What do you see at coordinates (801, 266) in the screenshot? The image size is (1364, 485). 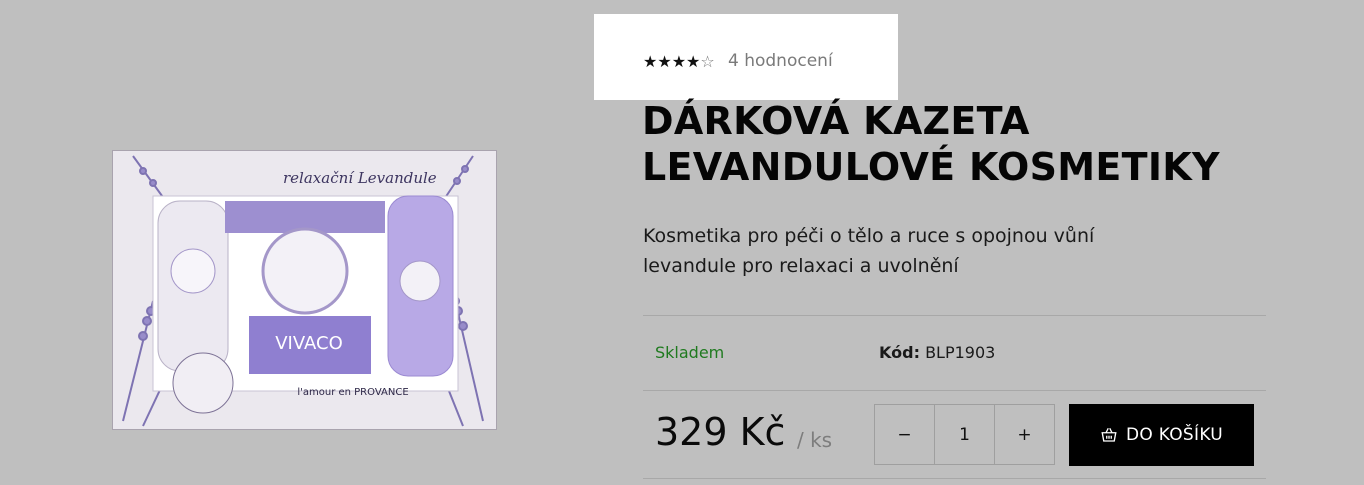 I see `product-description-line2: levandule pro relaxaci a uvolnění` at bounding box center [801, 266].